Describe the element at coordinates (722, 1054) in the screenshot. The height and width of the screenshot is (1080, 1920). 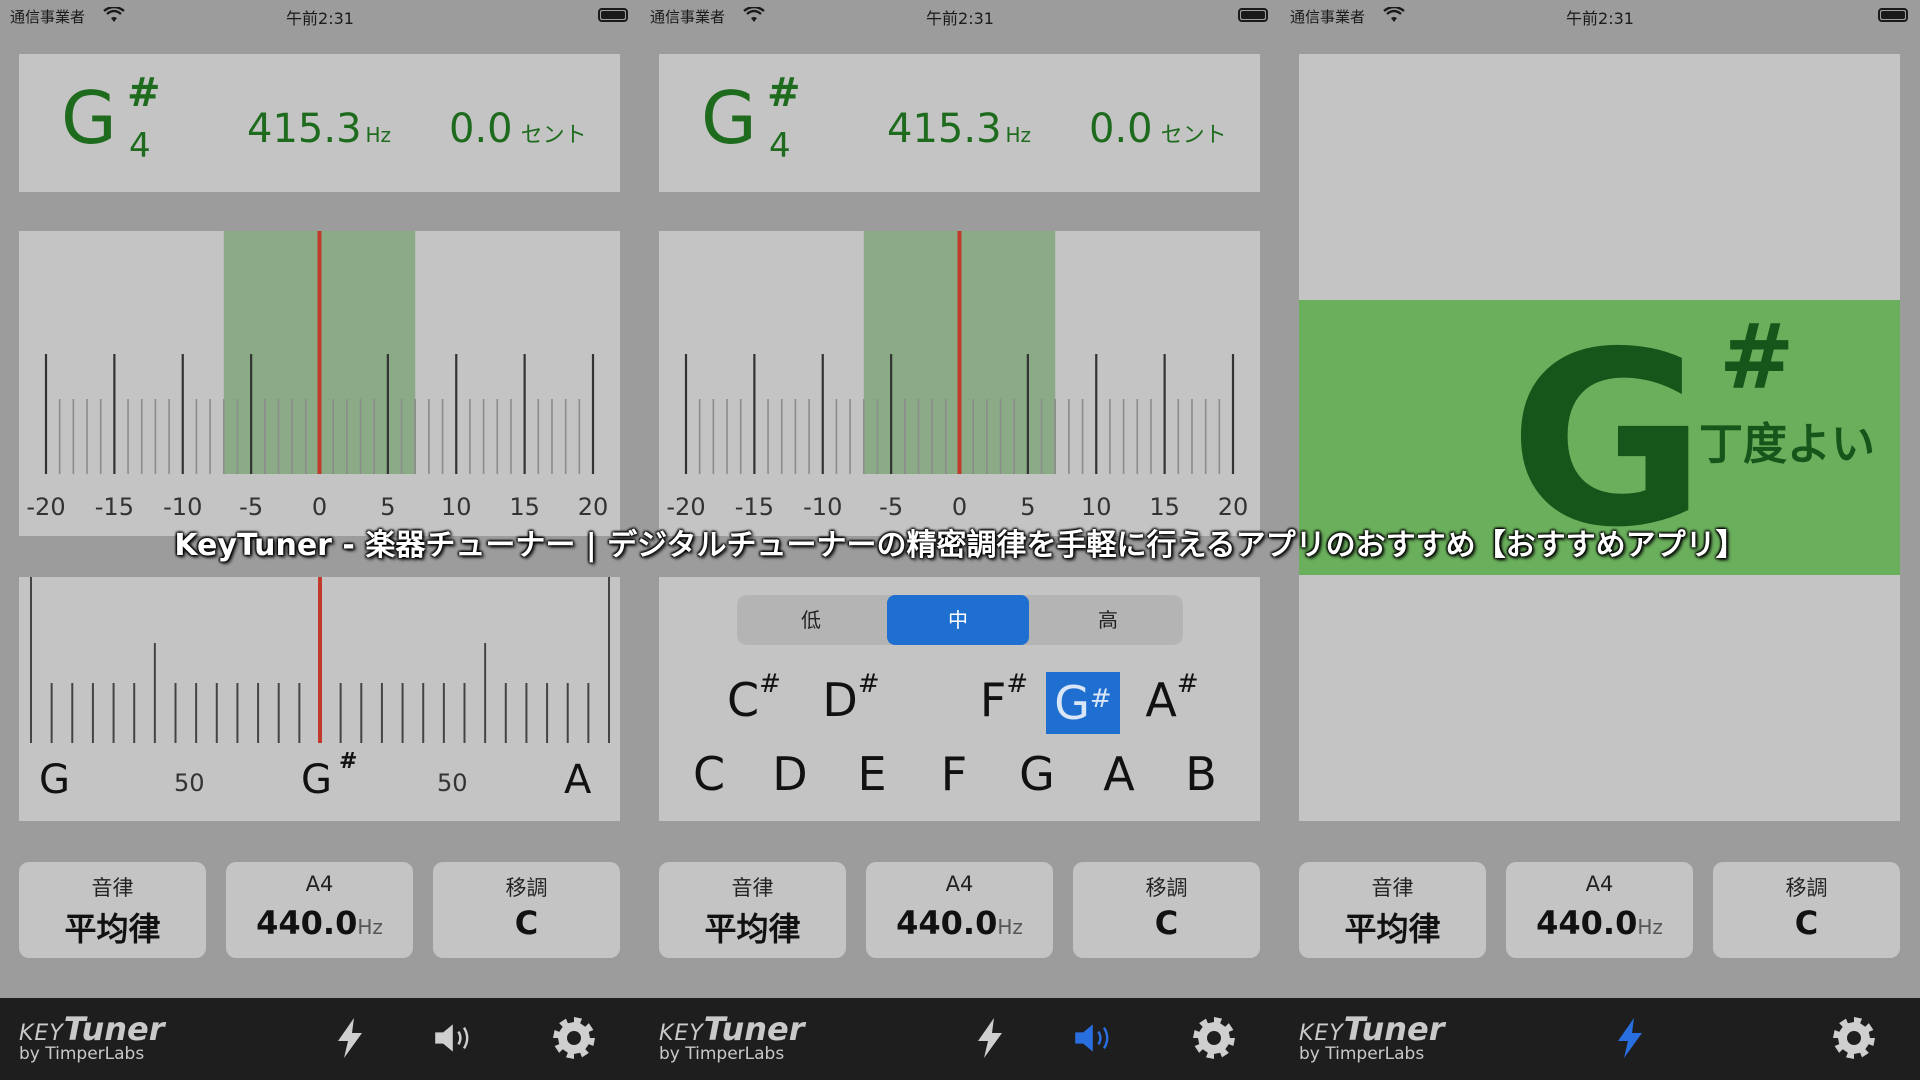
I see `logo-by: by TimperLabs` at that location.